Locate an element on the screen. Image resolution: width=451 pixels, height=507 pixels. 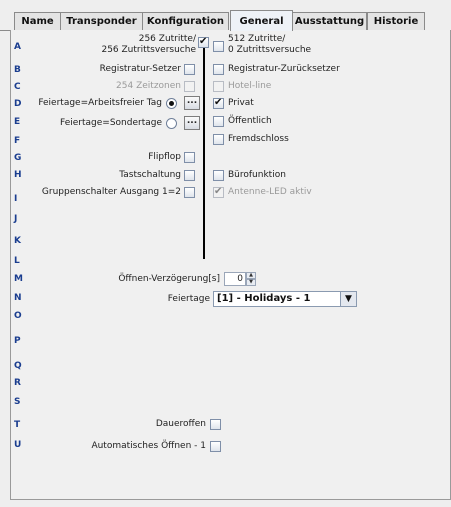
access512-checkbox is located at coordinates (218, 46).